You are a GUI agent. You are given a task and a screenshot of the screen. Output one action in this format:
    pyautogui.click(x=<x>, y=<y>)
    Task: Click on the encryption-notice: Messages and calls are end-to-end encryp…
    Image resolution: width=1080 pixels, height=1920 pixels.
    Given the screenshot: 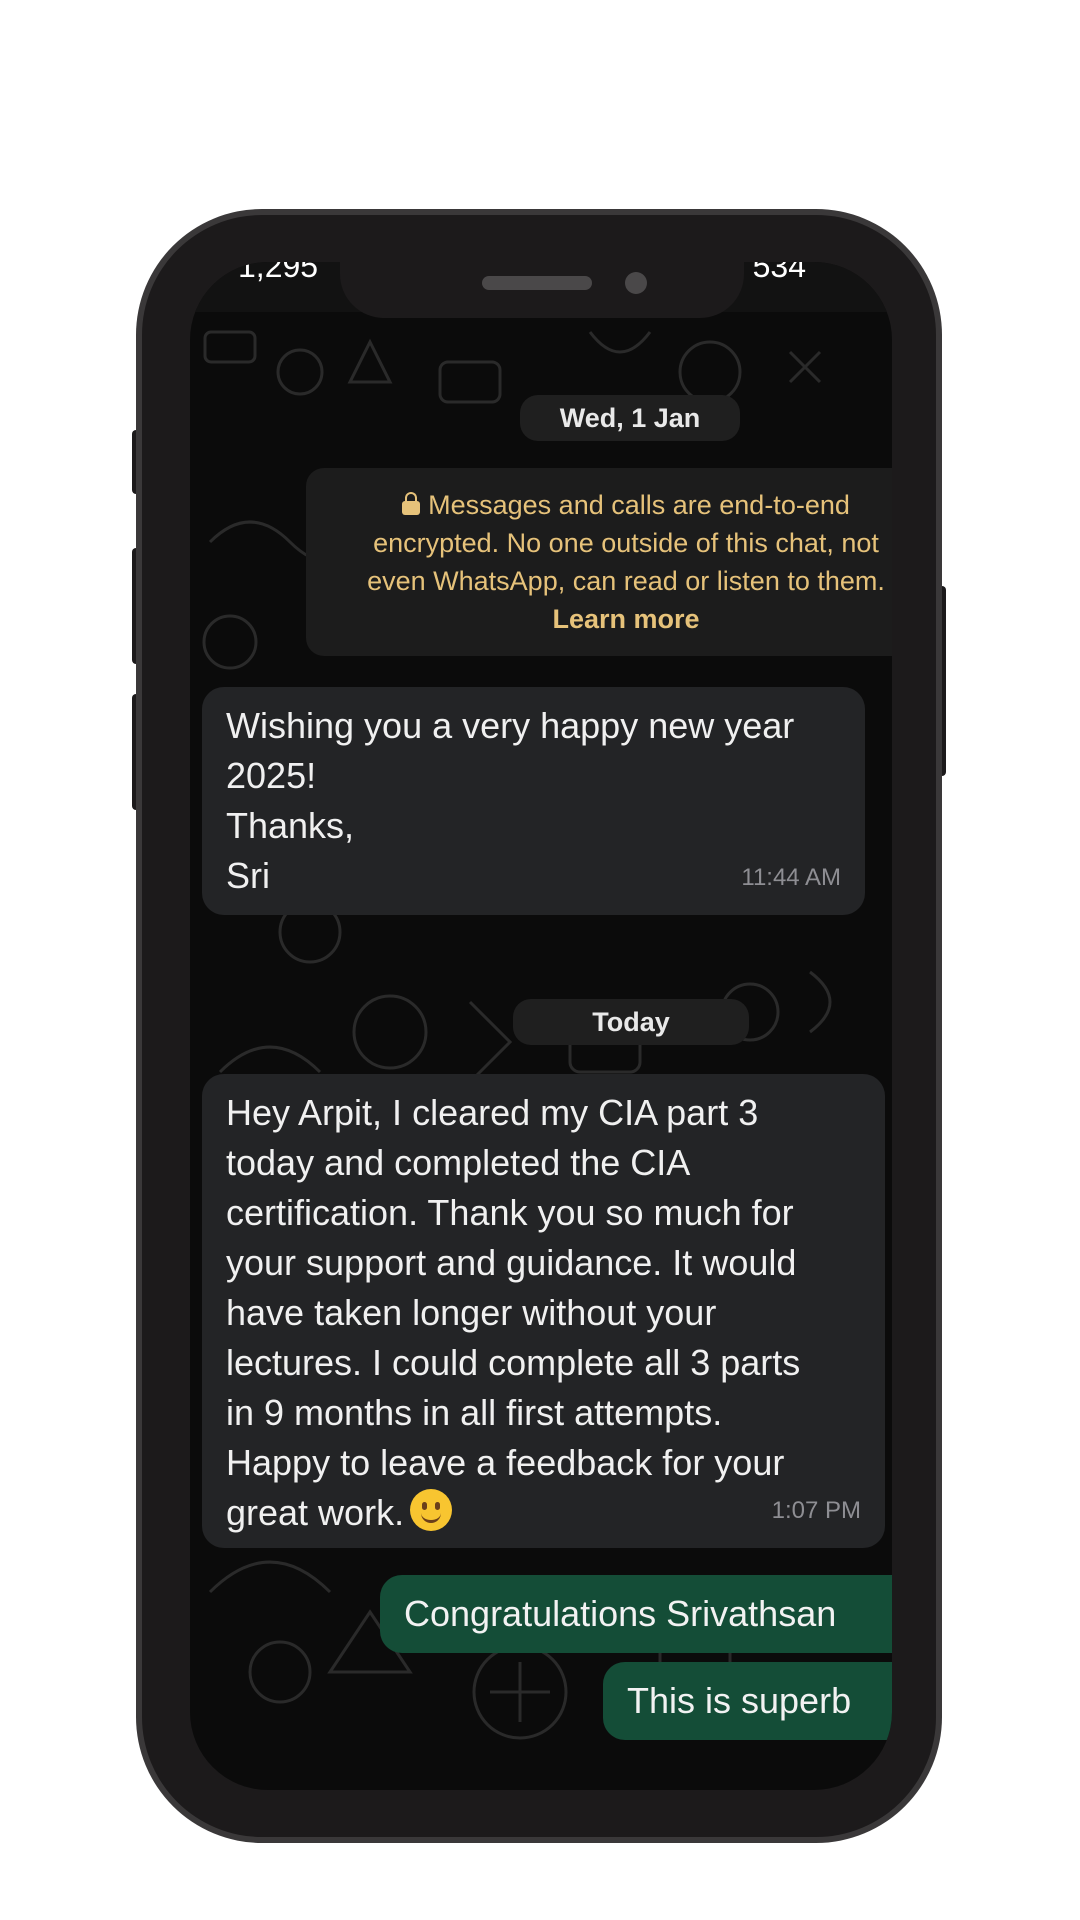 What is the action you would take?
    pyautogui.click(x=599, y=562)
    